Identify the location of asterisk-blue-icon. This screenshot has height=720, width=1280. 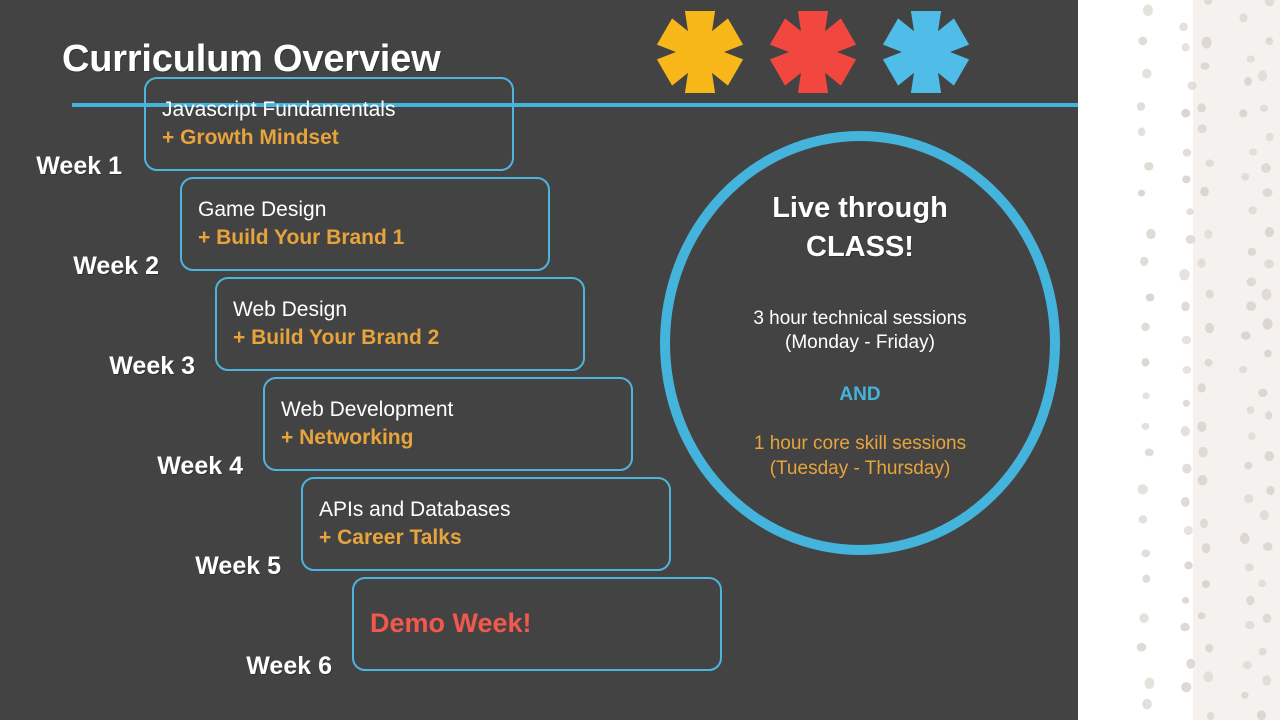
(926, 52).